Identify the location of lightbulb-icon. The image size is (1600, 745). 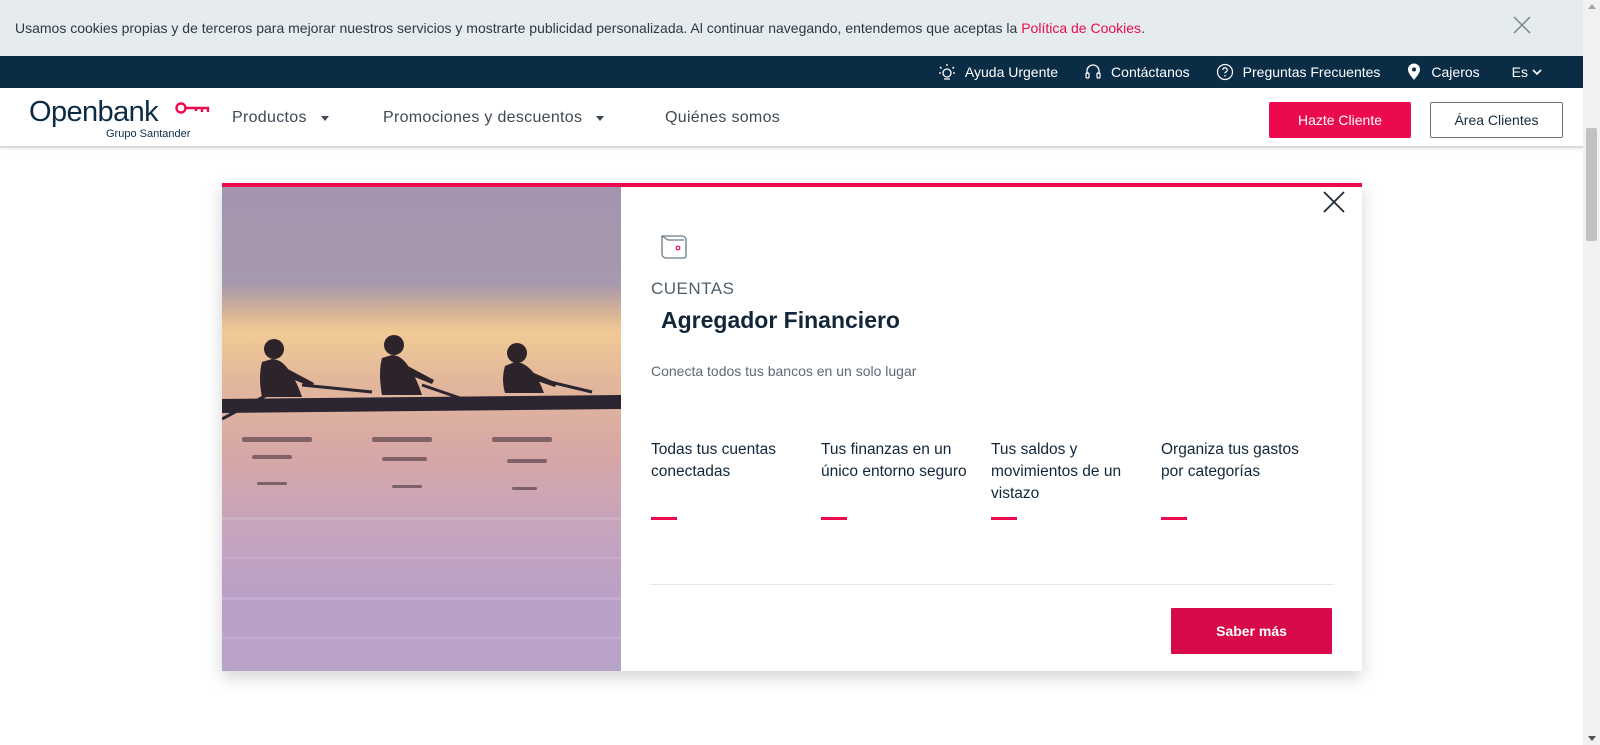
(946, 72).